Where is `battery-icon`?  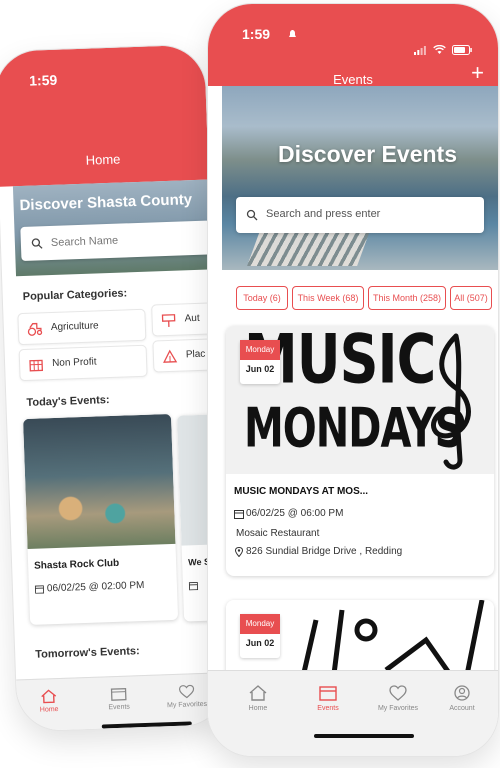
battery-icon is located at coordinates (462, 50).